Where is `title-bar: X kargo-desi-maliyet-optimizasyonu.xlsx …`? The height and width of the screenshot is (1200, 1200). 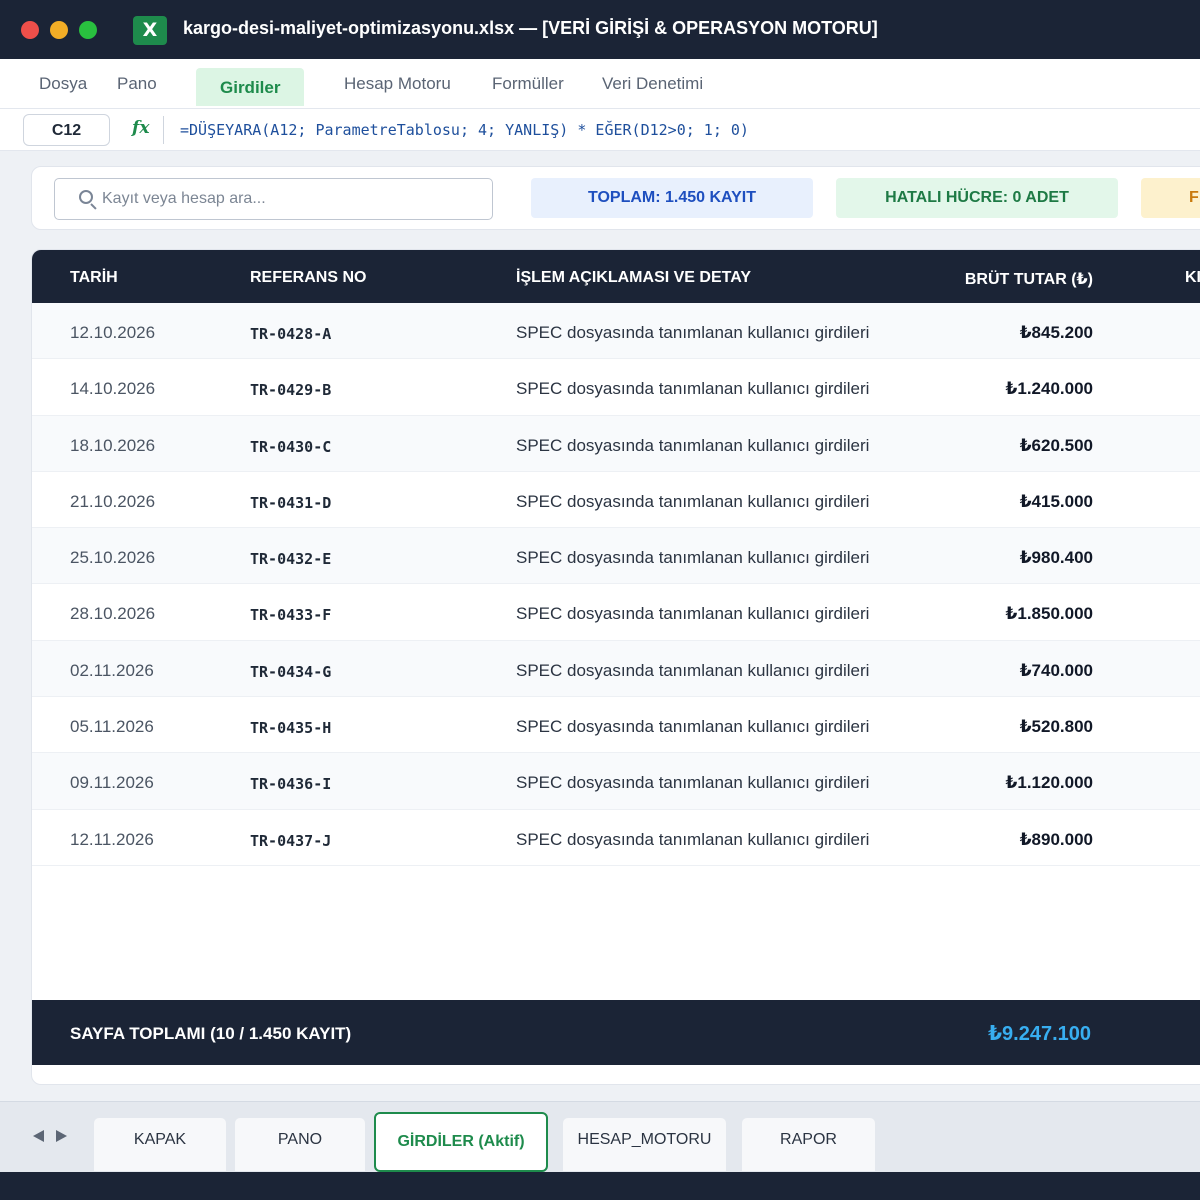
title-bar: X kargo-desi-maliyet-optimizasyonu.xlsx … is located at coordinates (600, 29).